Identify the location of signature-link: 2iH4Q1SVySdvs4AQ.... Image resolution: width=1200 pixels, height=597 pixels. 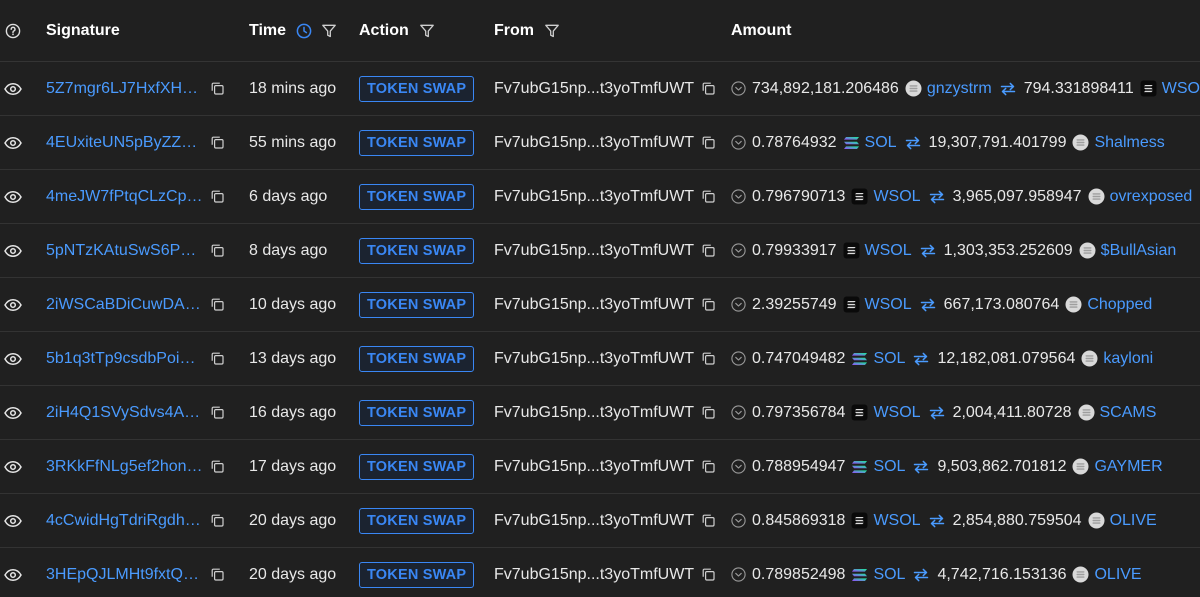
(124, 413).